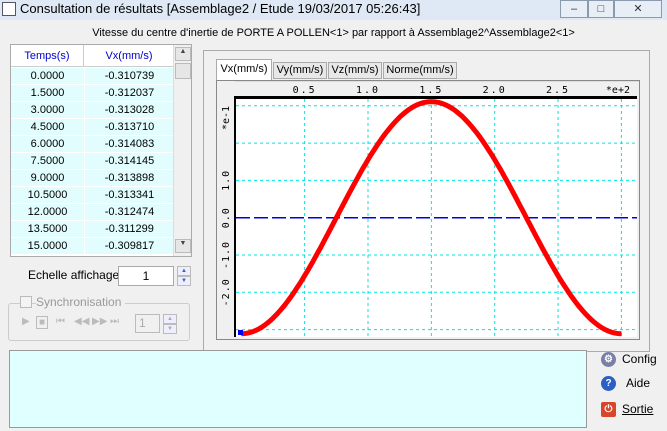 This screenshot has width=667, height=431. I want to click on power-icon: ⏻, so click(608, 410).